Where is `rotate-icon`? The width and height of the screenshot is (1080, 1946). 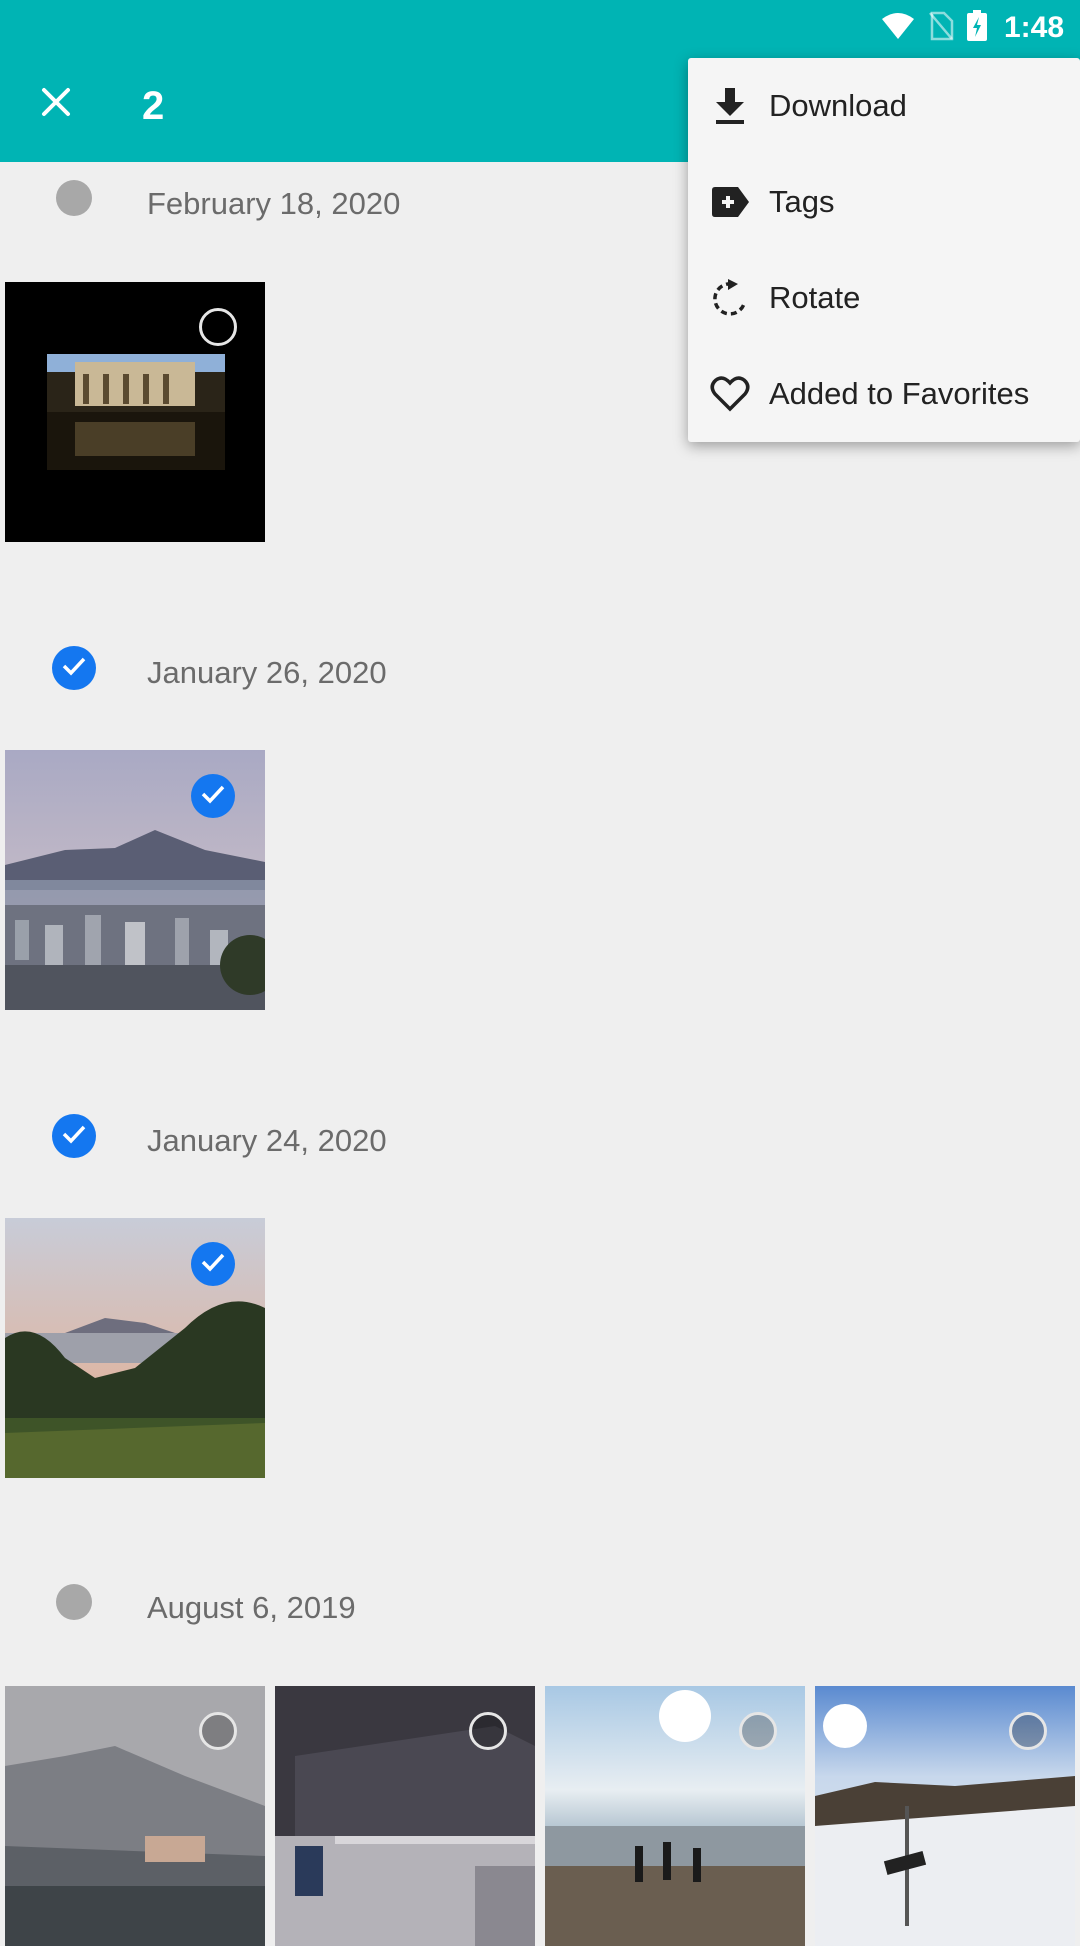
rotate-icon is located at coordinates (730, 298).